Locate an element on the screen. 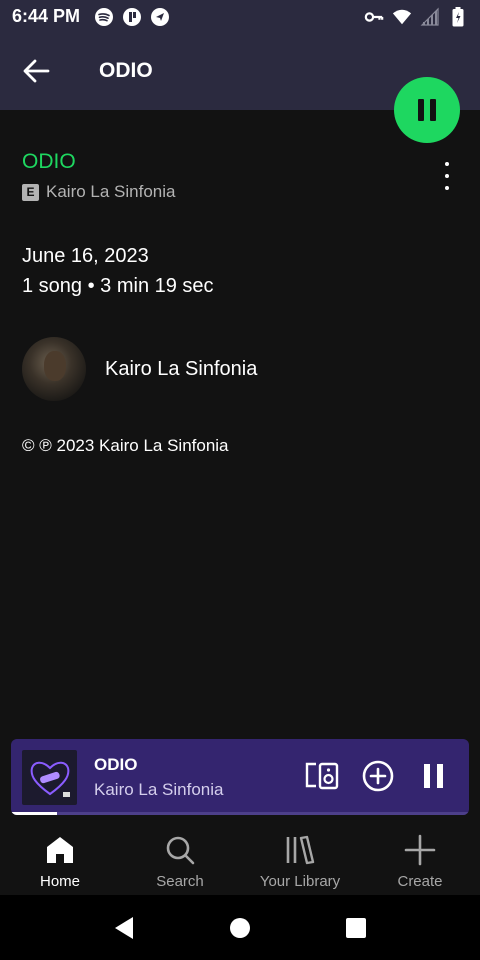  system-back-button is located at coordinates (124, 928).